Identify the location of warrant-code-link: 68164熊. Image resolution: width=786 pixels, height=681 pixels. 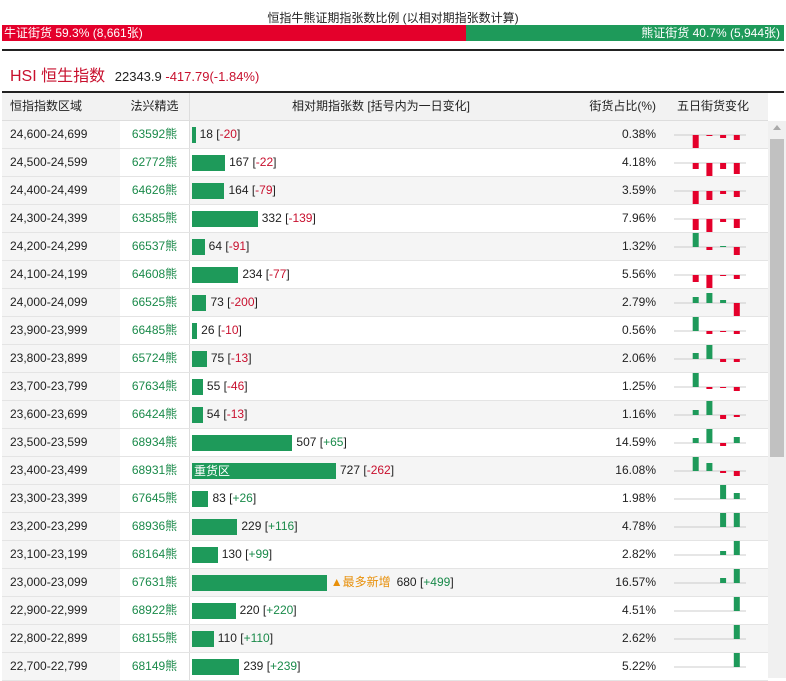
(155, 554).